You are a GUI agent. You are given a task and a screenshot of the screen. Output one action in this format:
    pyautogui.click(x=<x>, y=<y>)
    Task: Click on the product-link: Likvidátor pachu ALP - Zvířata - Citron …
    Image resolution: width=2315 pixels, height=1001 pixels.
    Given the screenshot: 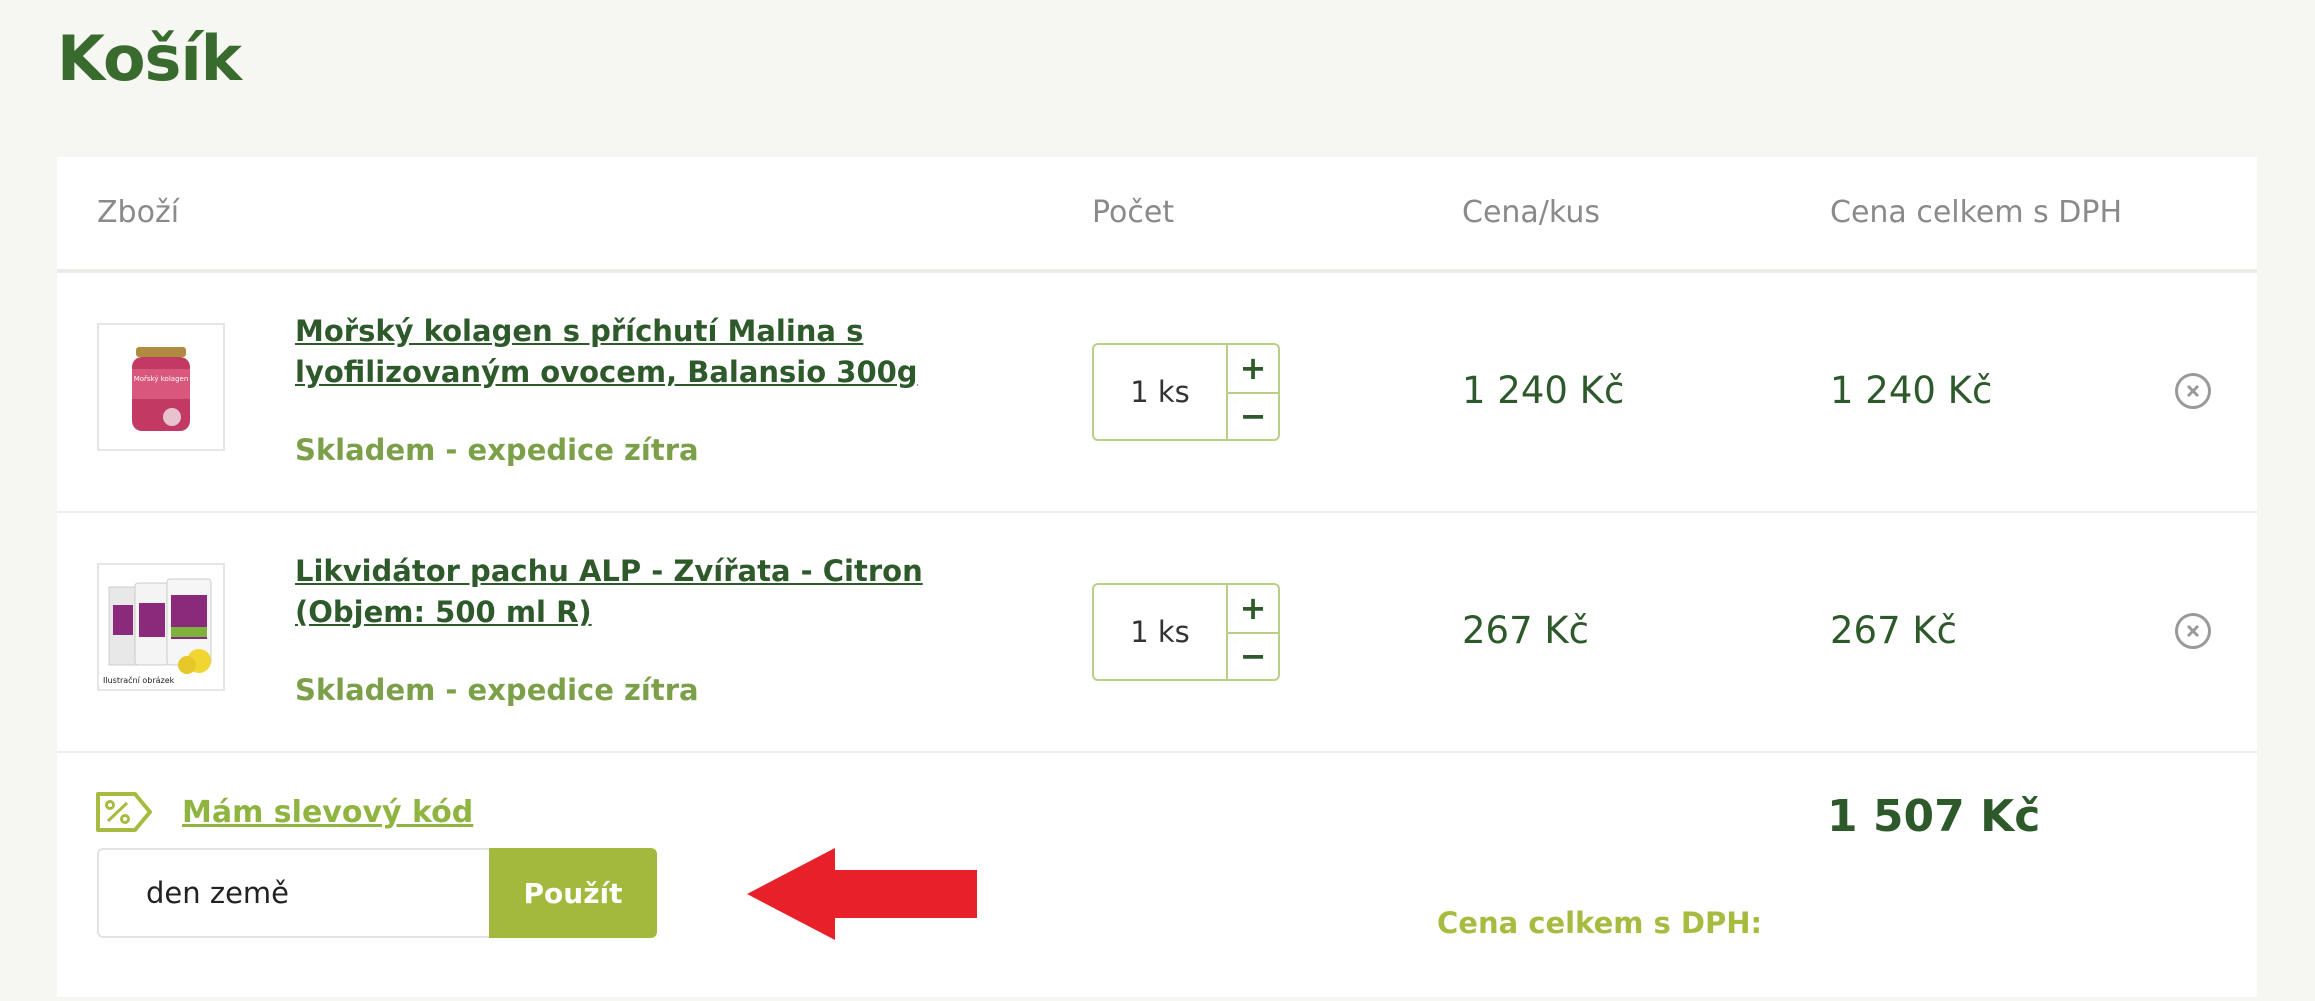 What is the action you would take?
    pyautogui.click(x=665, y=592)
    